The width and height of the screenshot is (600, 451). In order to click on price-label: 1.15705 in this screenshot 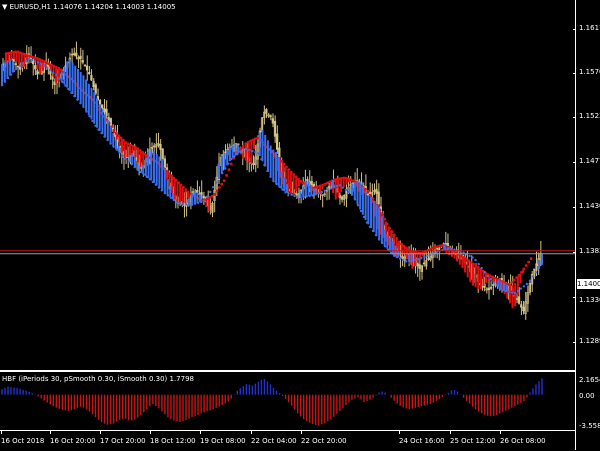, I will do `click(589, 72)`.